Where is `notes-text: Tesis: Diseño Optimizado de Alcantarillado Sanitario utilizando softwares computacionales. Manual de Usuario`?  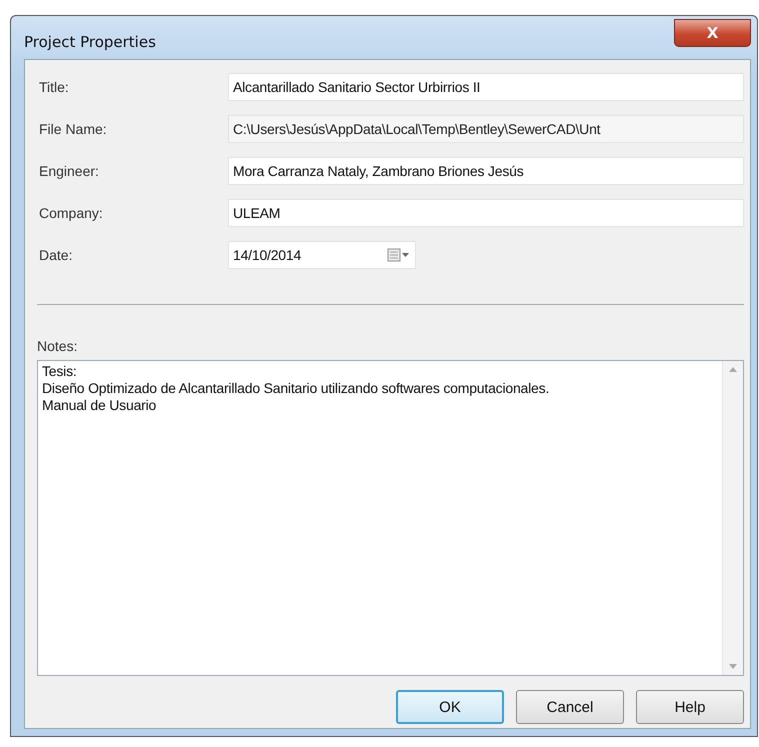 notes-text: Tesis: Diseño Optimizado de Alcantarillado Sanitario utilizando softwares computacionales. Manual de Usuario is located at coordinates (295, 388).